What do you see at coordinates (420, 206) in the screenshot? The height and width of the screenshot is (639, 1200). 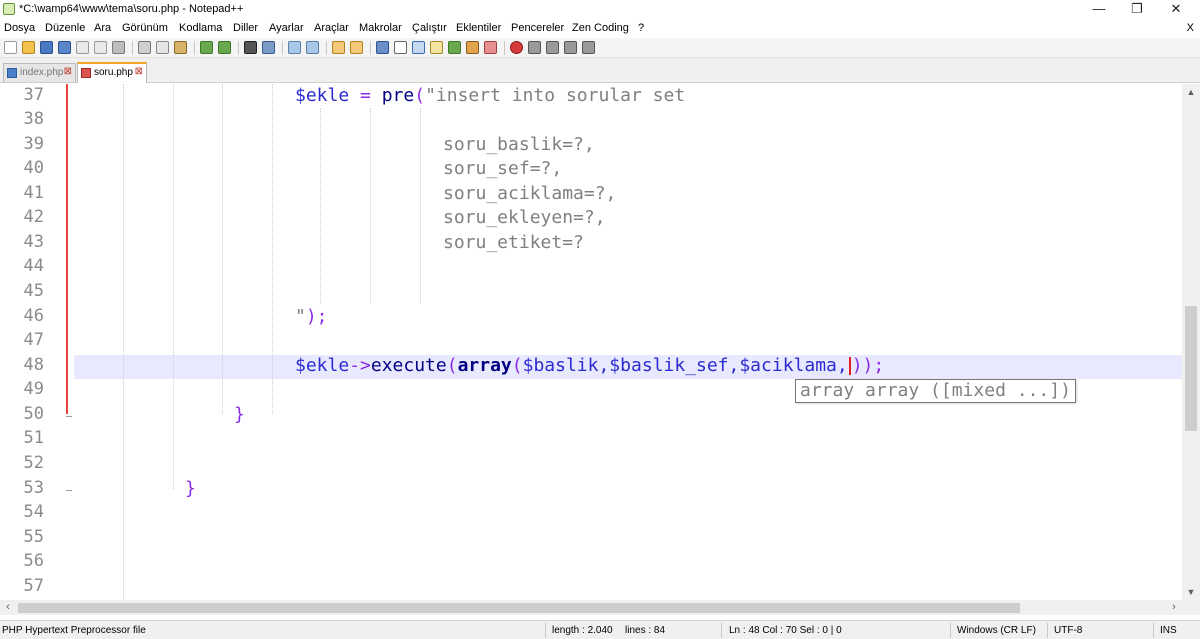 I see `indent-guide` at bounding box center [420, 206].